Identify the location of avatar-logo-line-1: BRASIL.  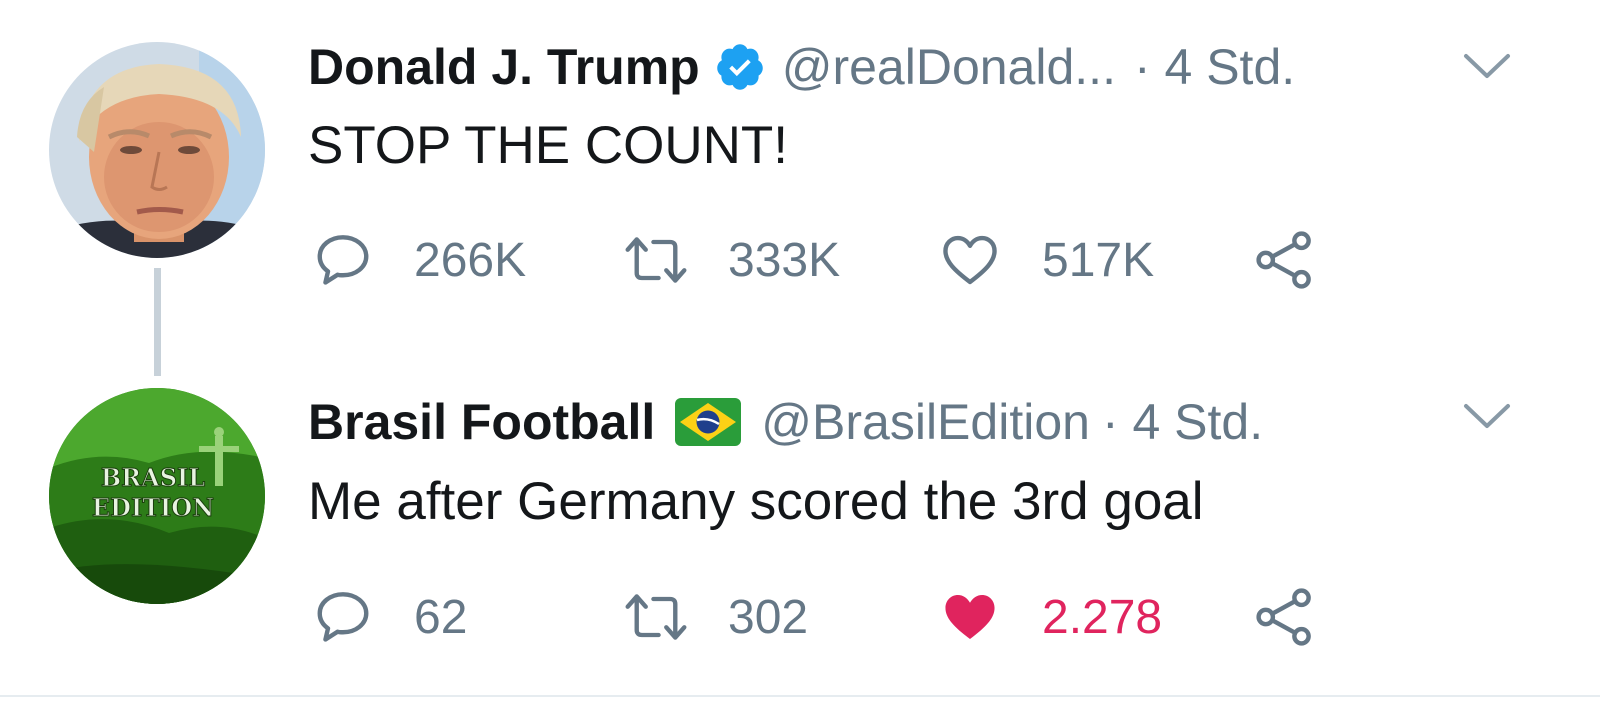
(153, 477).